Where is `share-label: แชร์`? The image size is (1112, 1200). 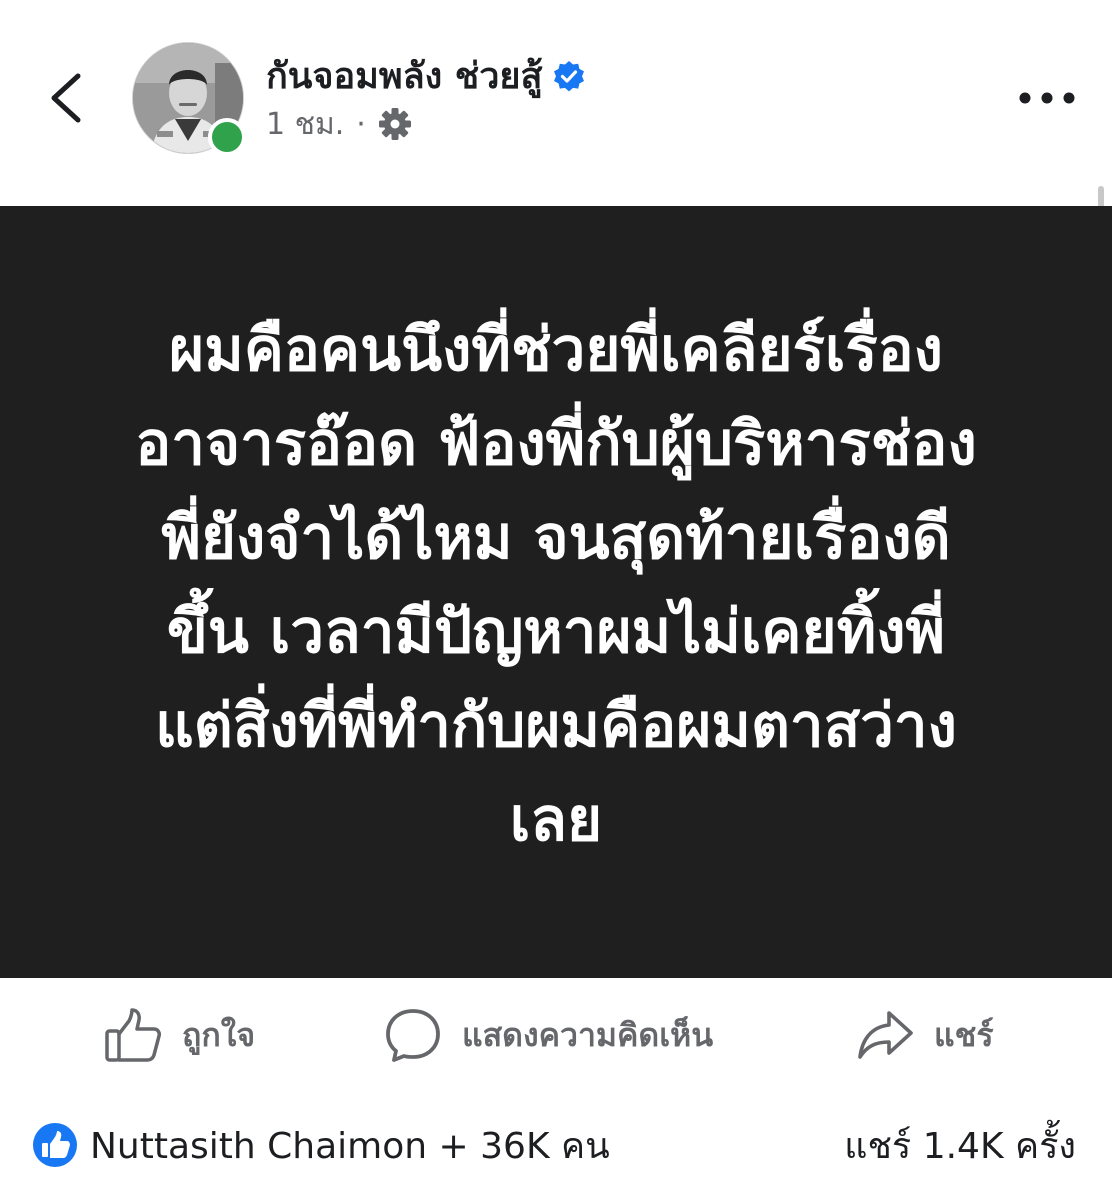 share-label: แชร์ is located at coordinates (964, 1034).